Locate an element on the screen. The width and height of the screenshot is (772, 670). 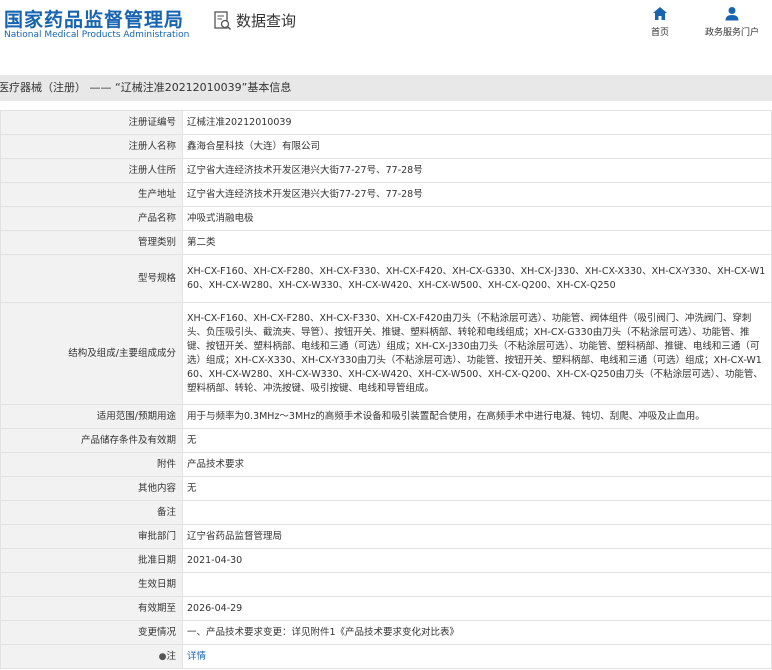
nav-home: 首页 is located at coordinates (660, 22).